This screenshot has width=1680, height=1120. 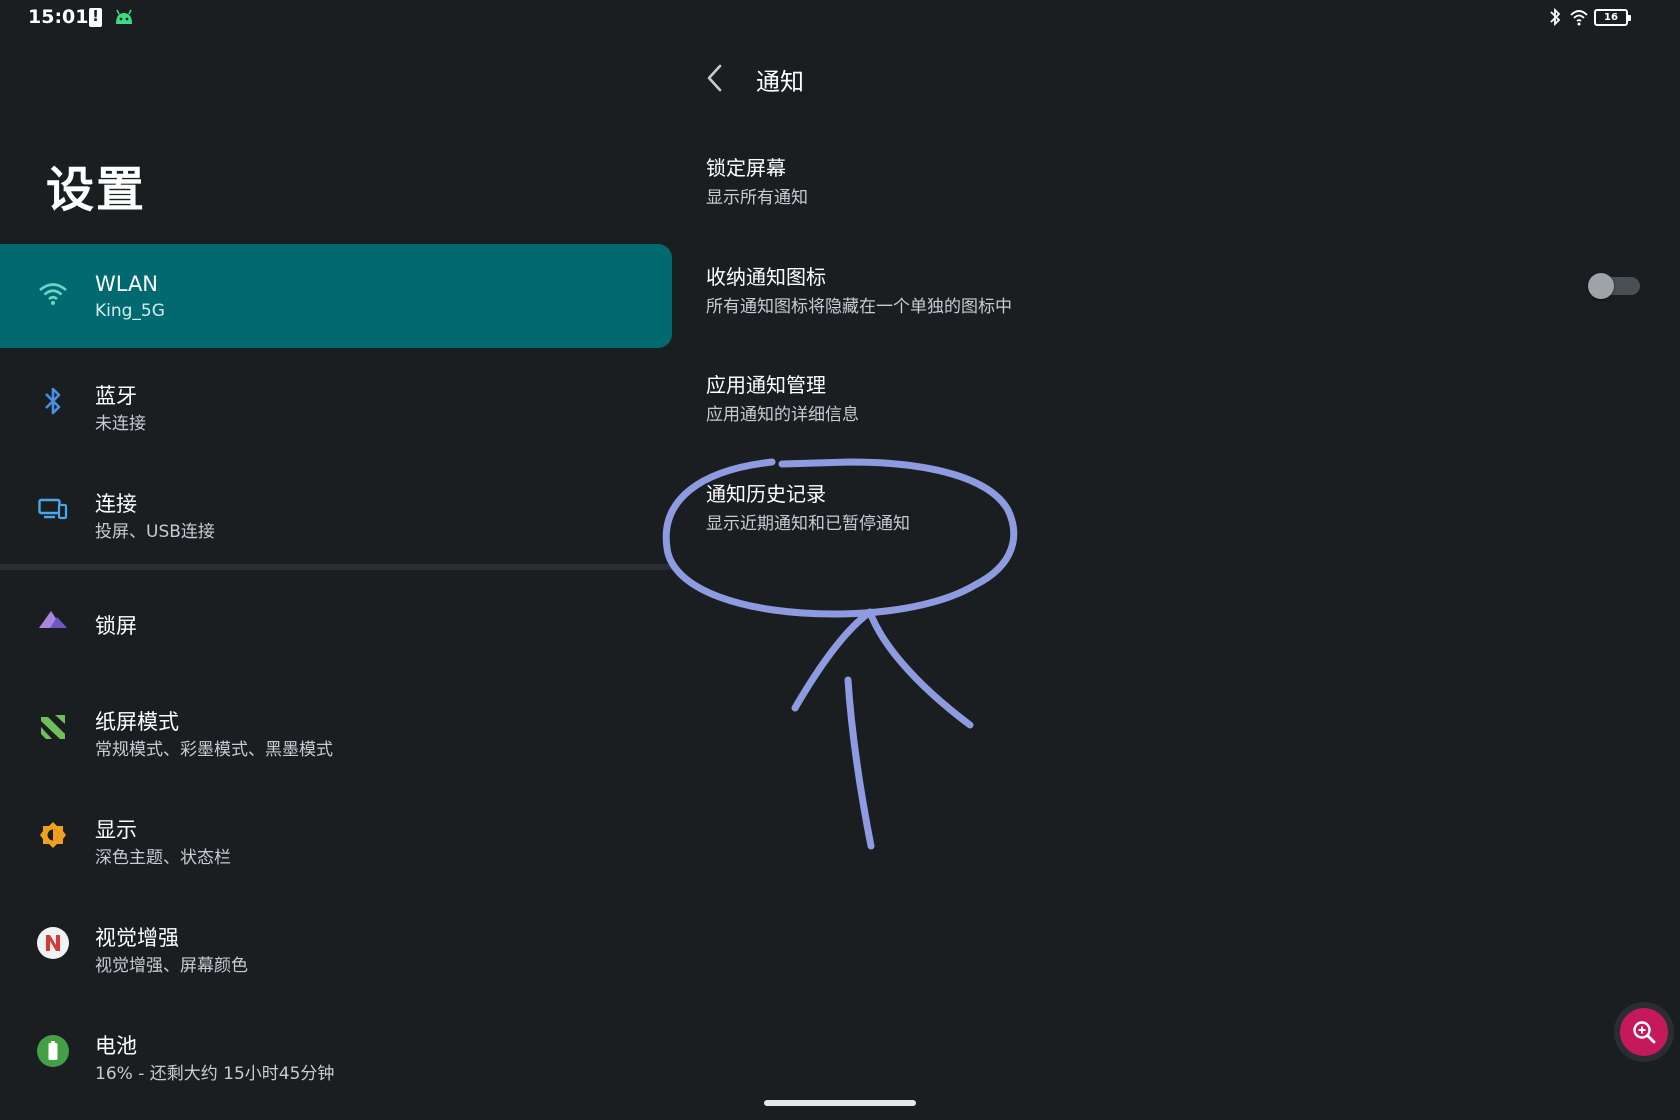 I want to click on pref-title: 通知历史记录, so click(x=766, y=494).